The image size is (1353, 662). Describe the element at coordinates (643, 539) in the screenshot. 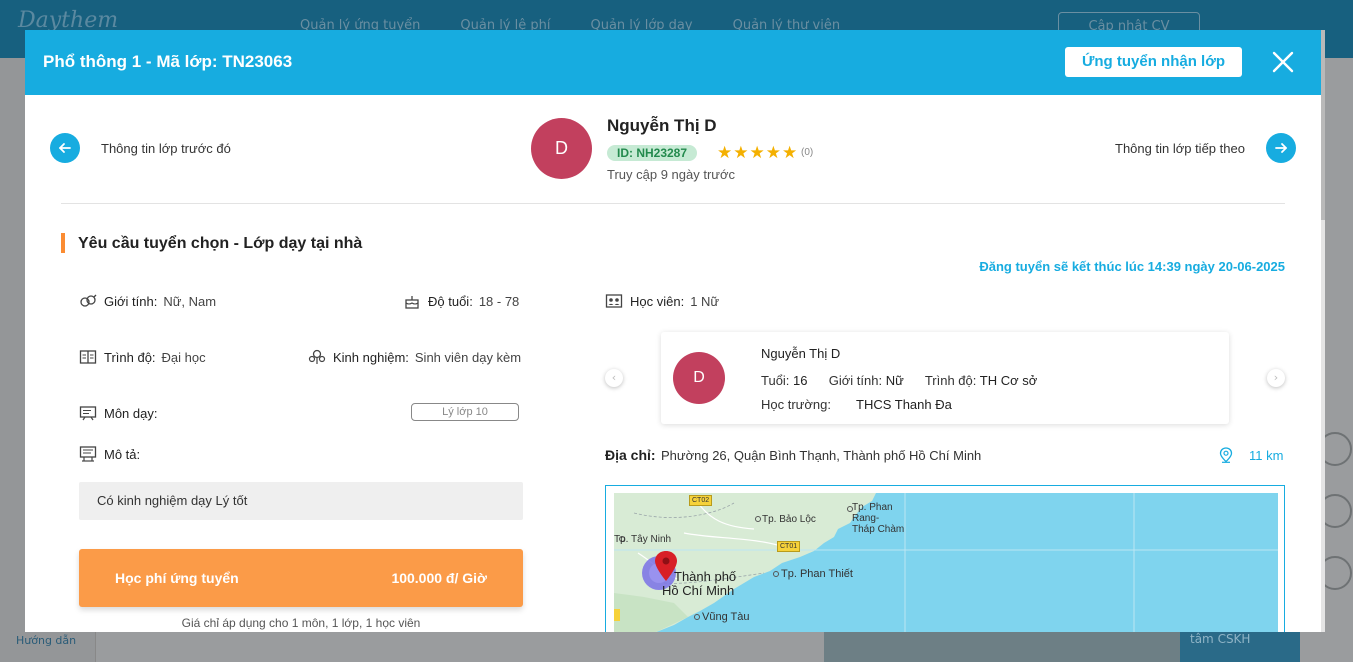

I see `map-label-tay-ninh: Tp. Tây Ninh` at that location.